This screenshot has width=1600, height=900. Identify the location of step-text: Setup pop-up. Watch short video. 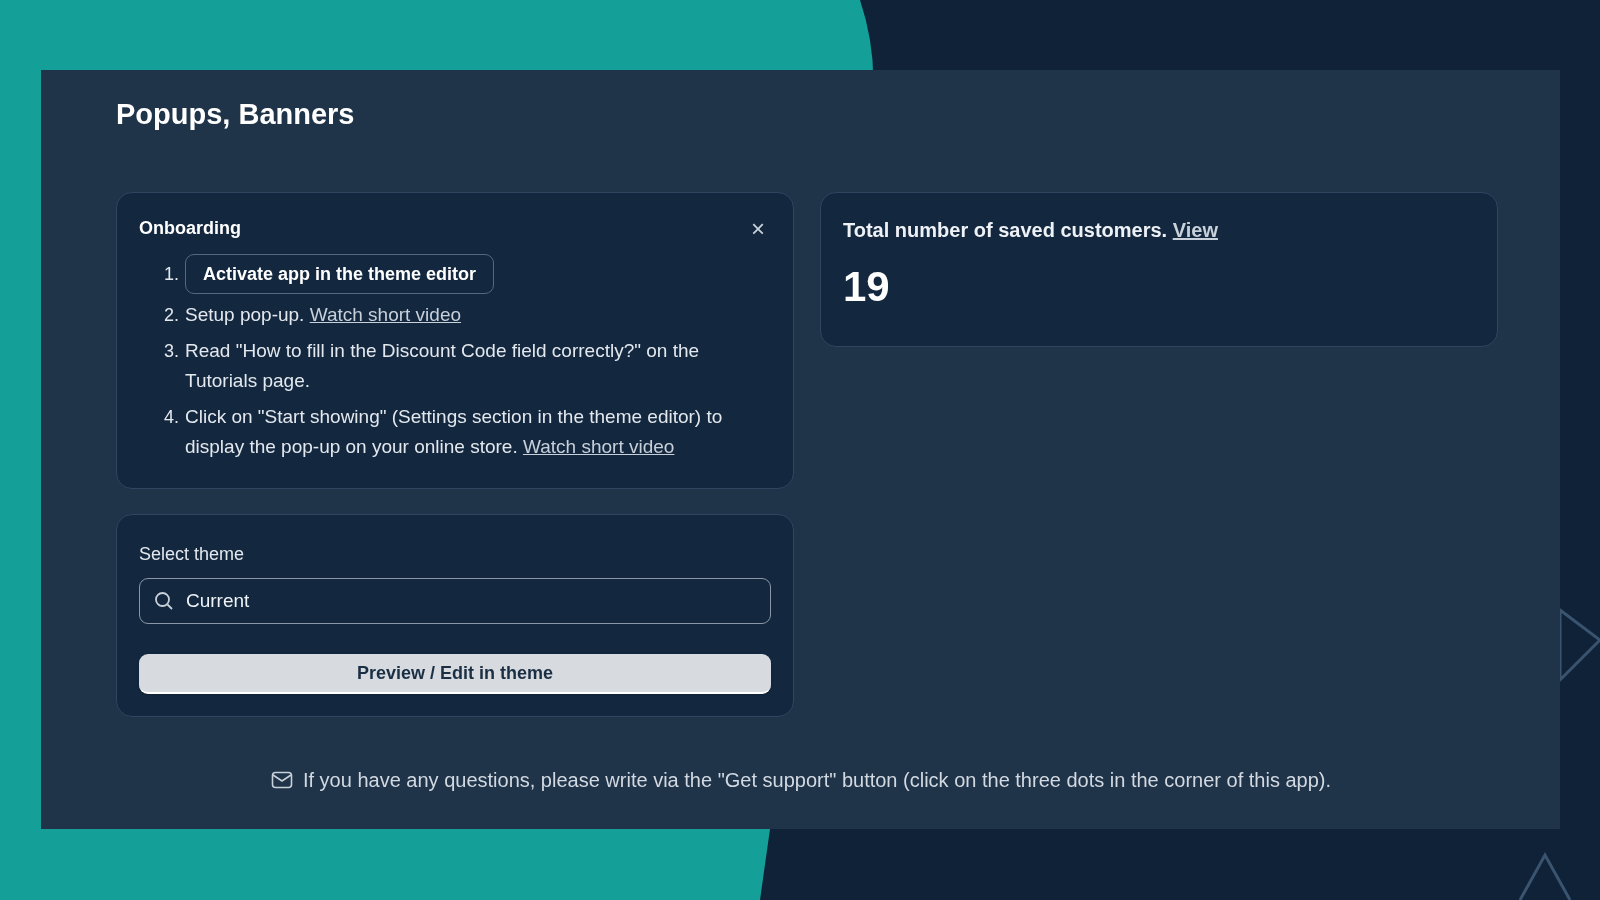
(323, 315).